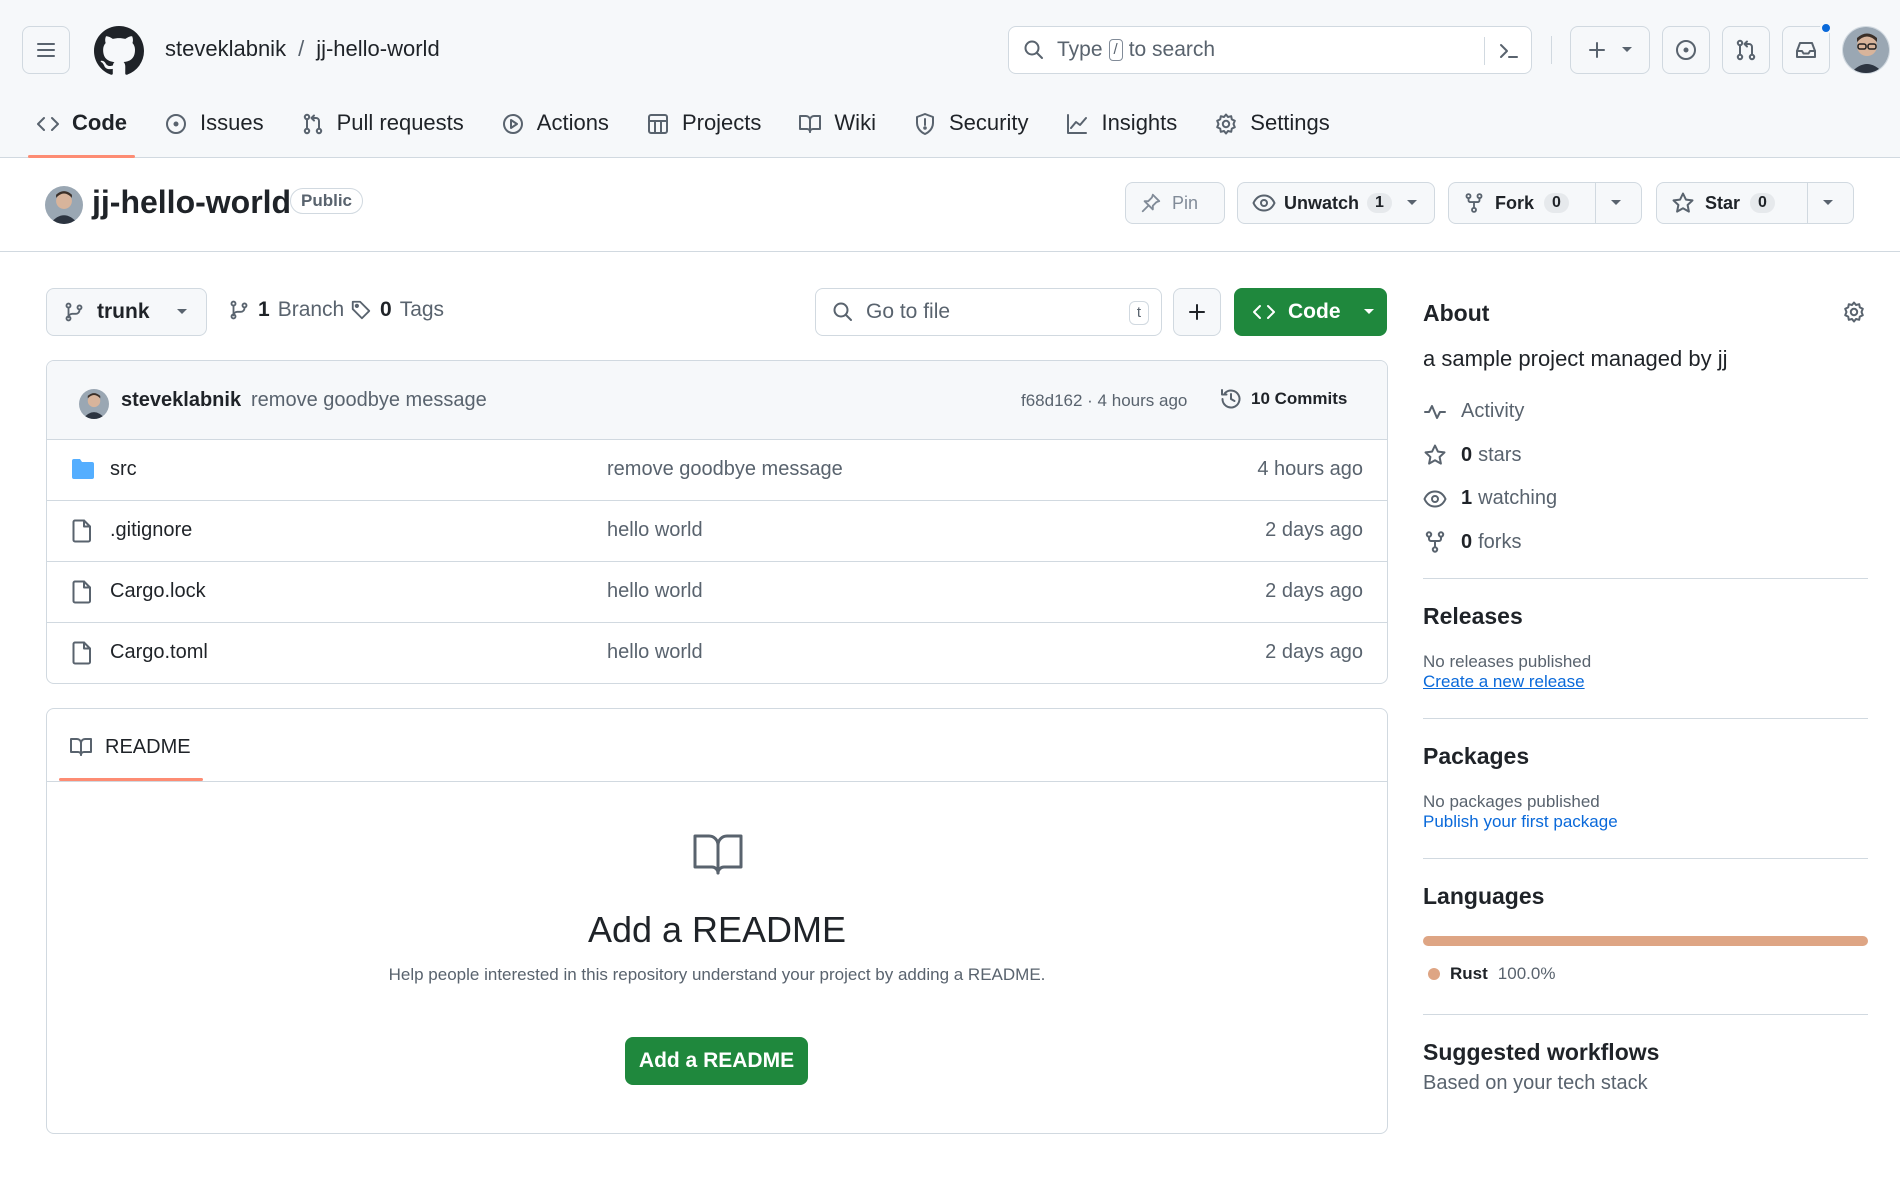  I want to click on file-name: src, so click(123, 469).